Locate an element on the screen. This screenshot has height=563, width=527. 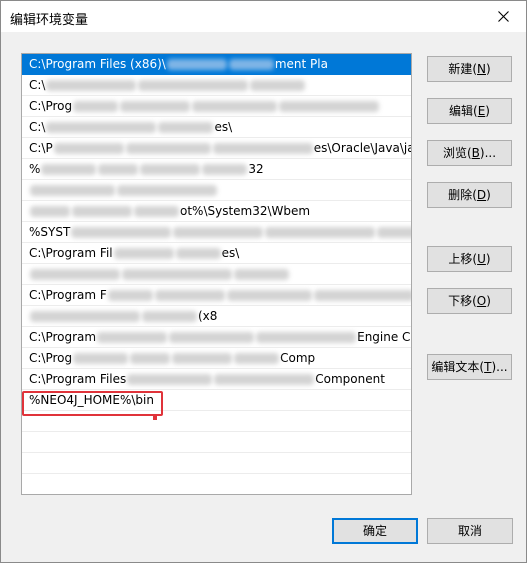
path-text-tail: es\Oracle\Java\javapath is located at coordinates (362, 148).